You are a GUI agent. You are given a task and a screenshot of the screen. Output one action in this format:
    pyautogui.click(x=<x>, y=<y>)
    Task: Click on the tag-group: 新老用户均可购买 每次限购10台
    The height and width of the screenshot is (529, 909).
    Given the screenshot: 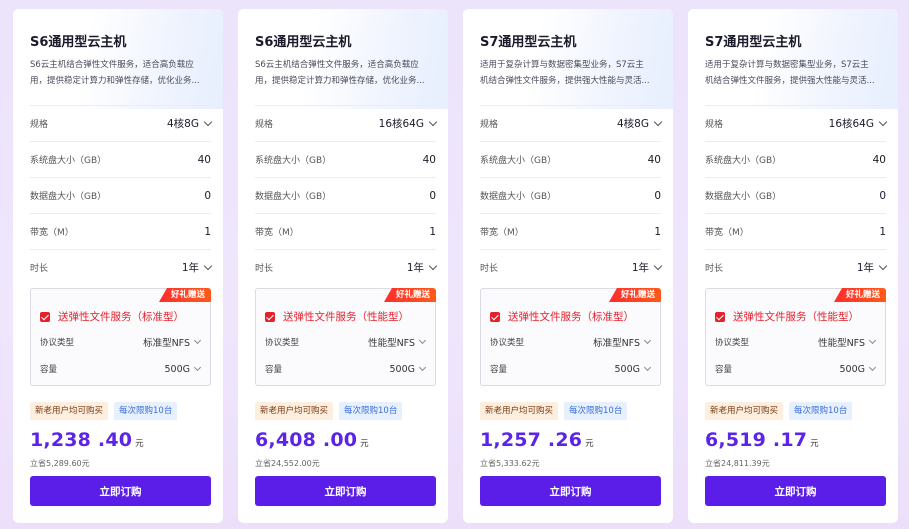 What is the action you would take?
    pyautogui.click(x=329, y=411)
    